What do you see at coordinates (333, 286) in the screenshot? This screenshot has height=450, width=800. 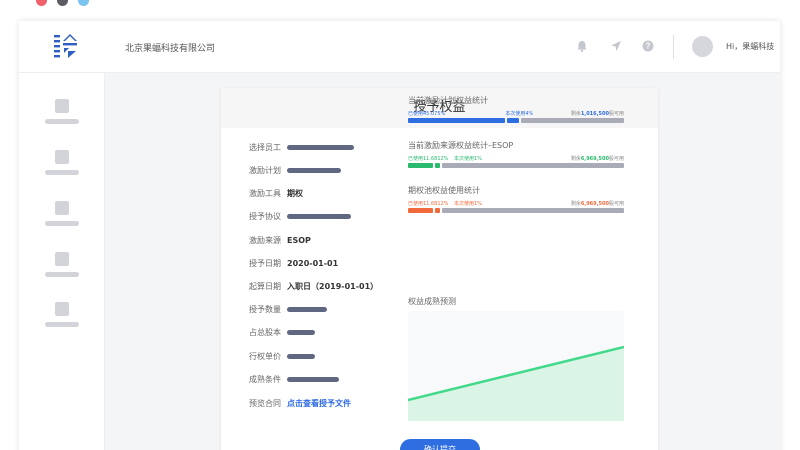 I see `field-value: 入职日（2019-01-01）` at bounding box center [333, 286].